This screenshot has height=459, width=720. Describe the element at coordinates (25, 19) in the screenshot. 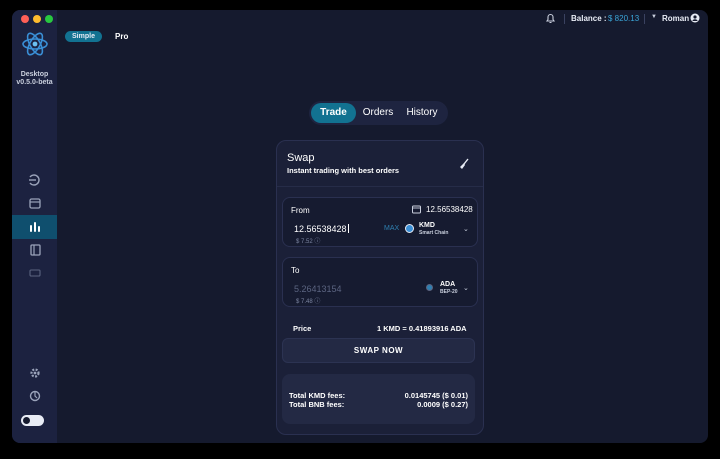

I see `close-window-button` at that location.